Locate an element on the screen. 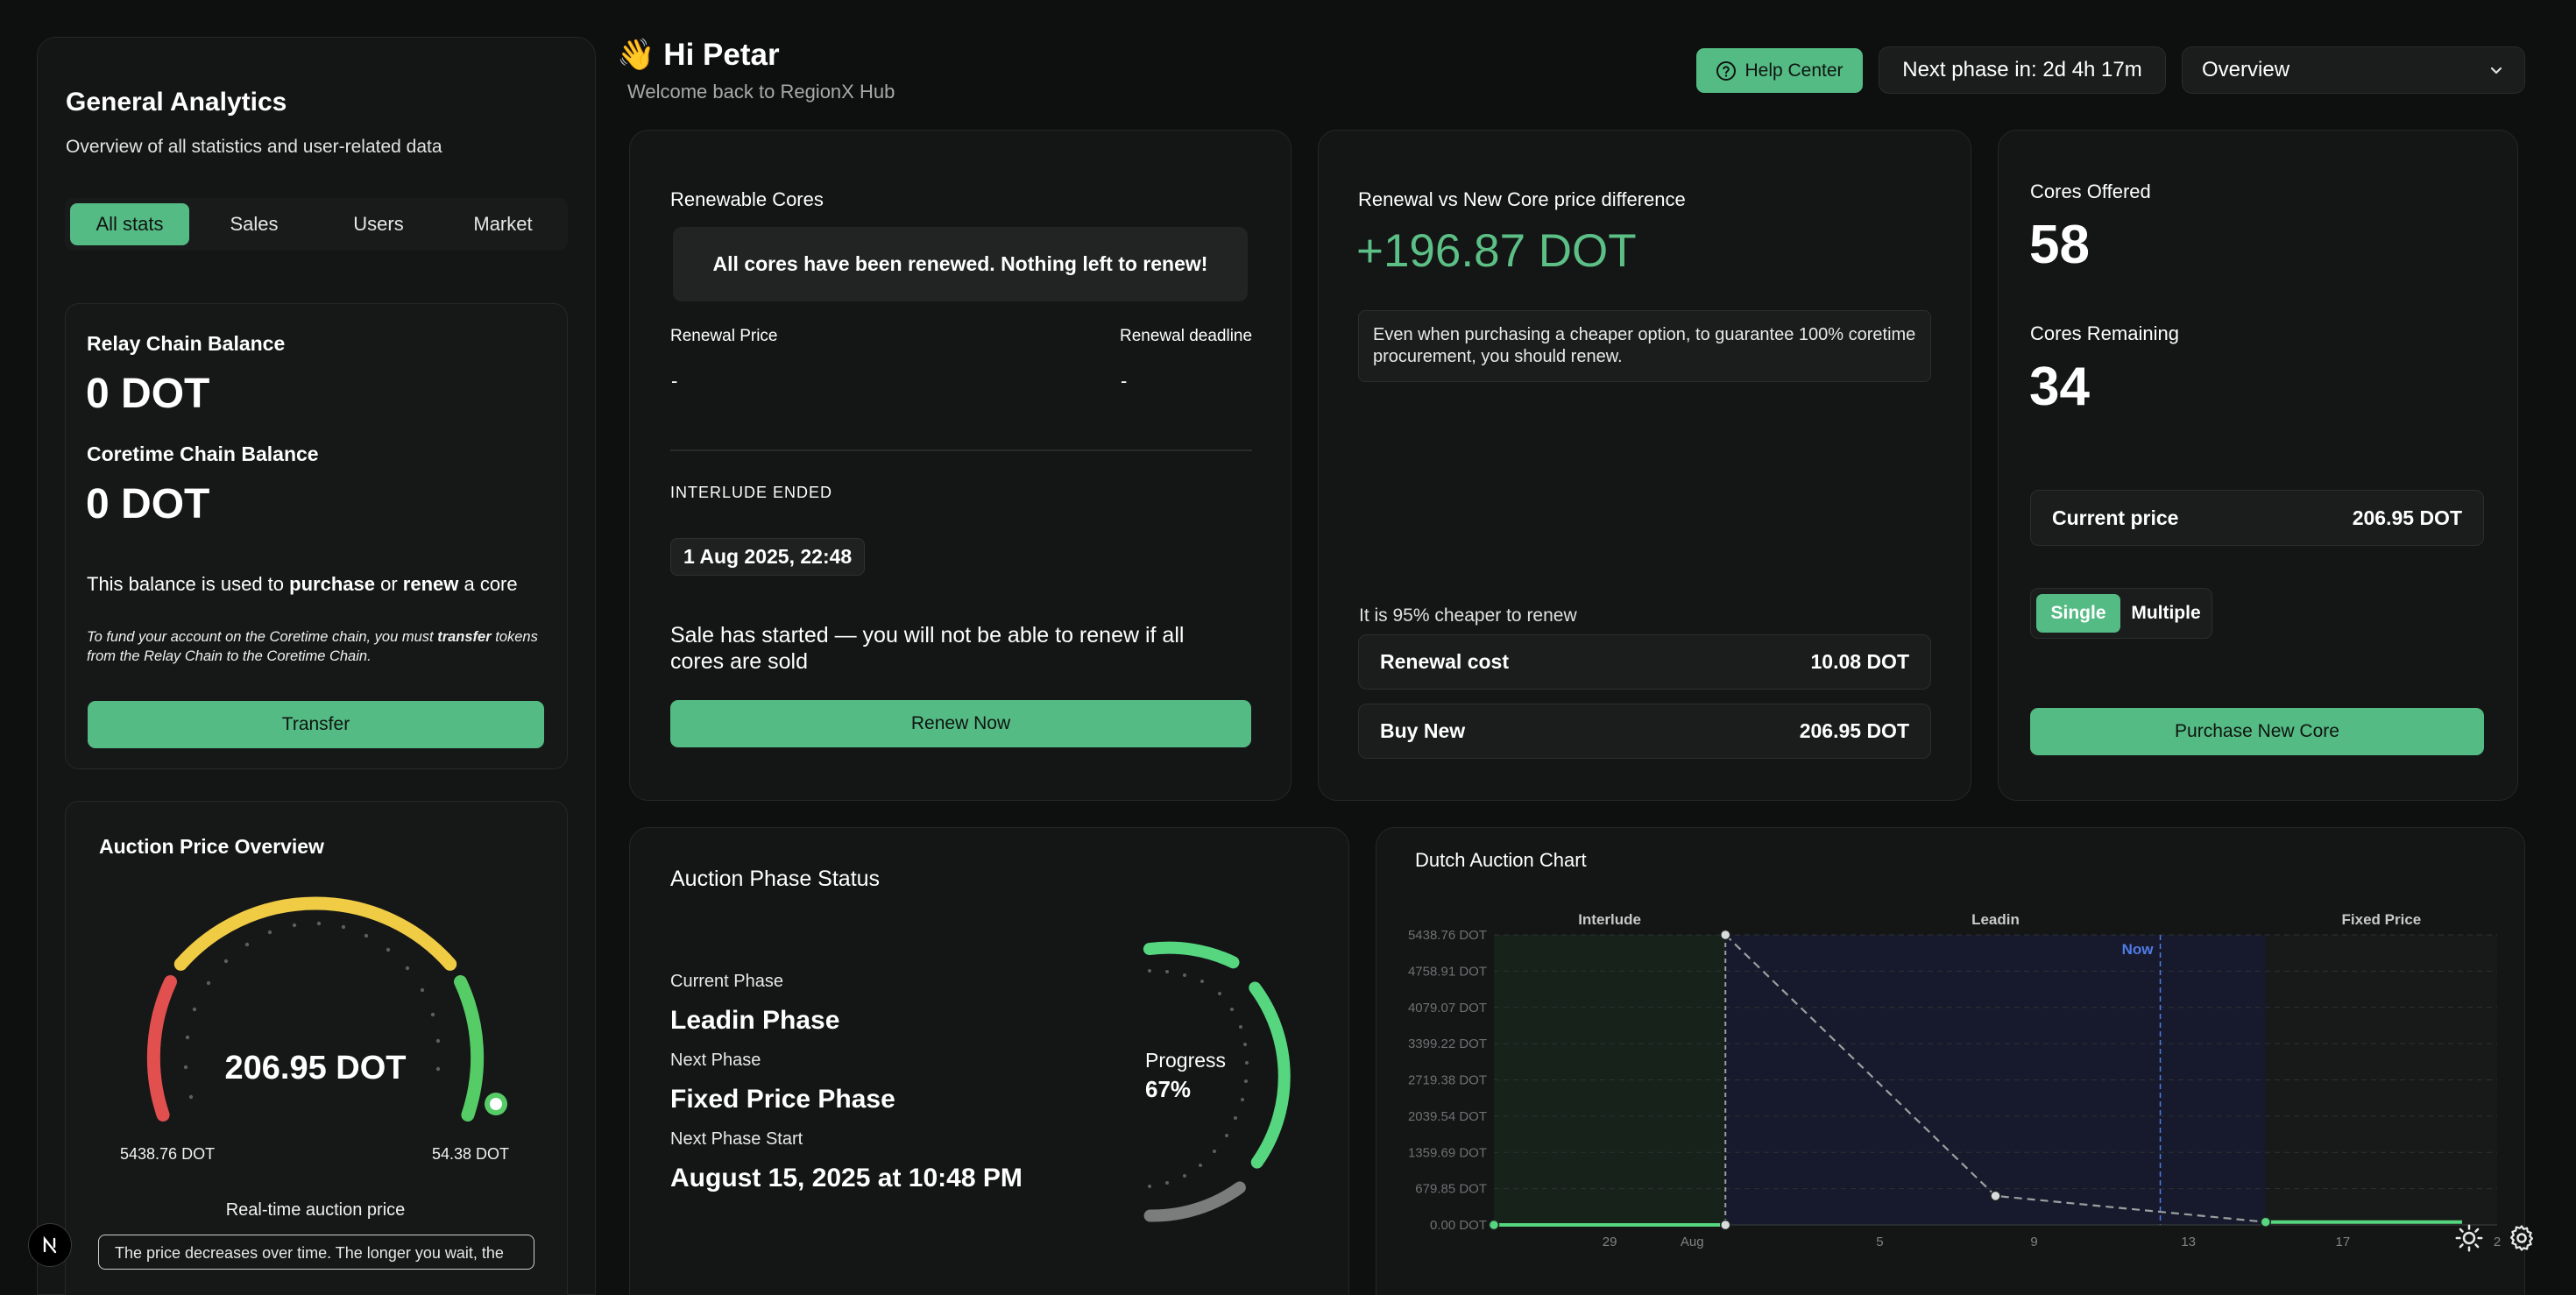 The width and height of the screenshot is (2576, 1295). progress-label: Progress is located at coordinates (1186, 1060).